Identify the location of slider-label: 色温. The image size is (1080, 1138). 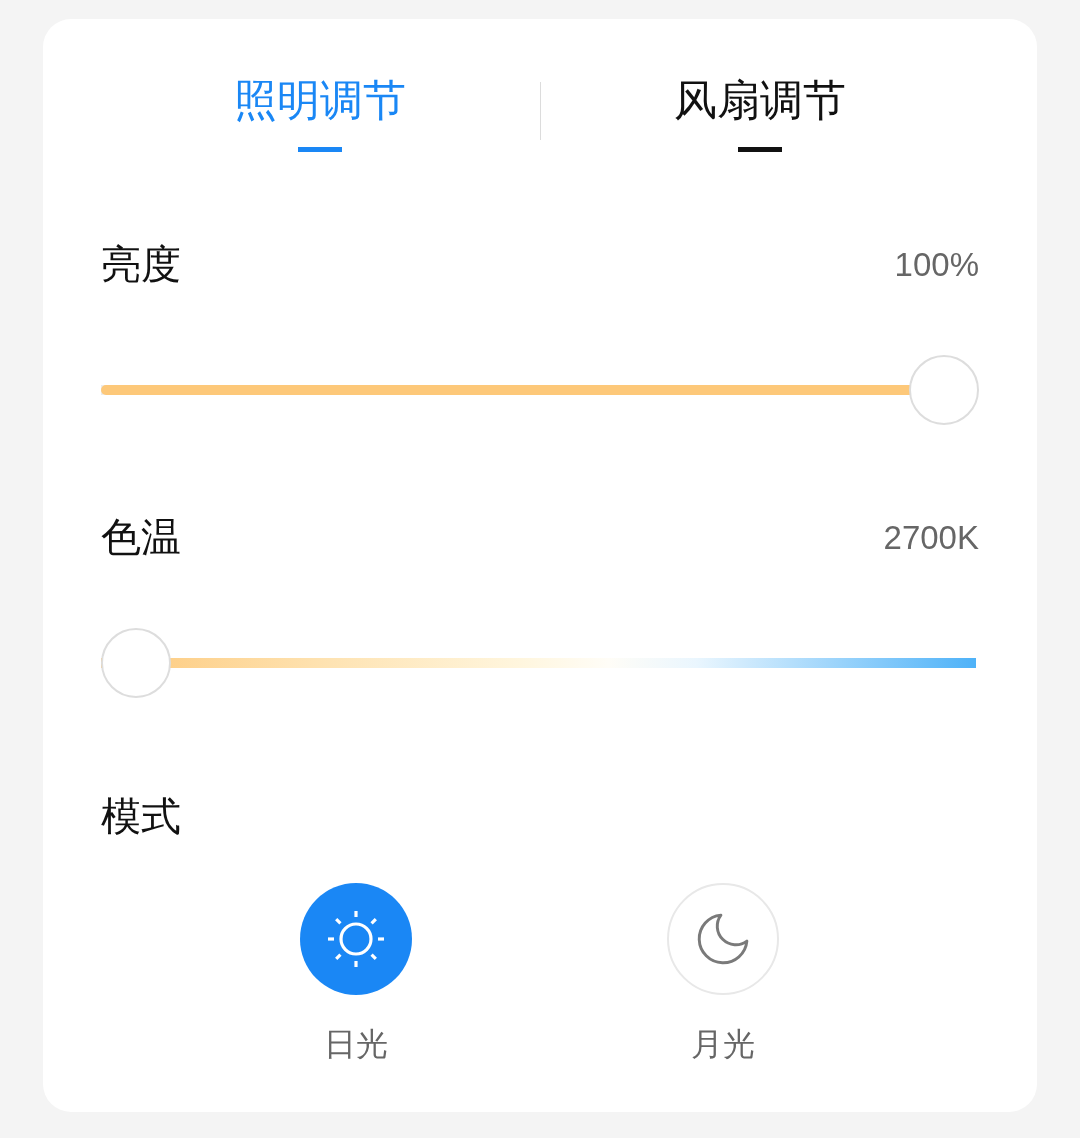
(141, 537).